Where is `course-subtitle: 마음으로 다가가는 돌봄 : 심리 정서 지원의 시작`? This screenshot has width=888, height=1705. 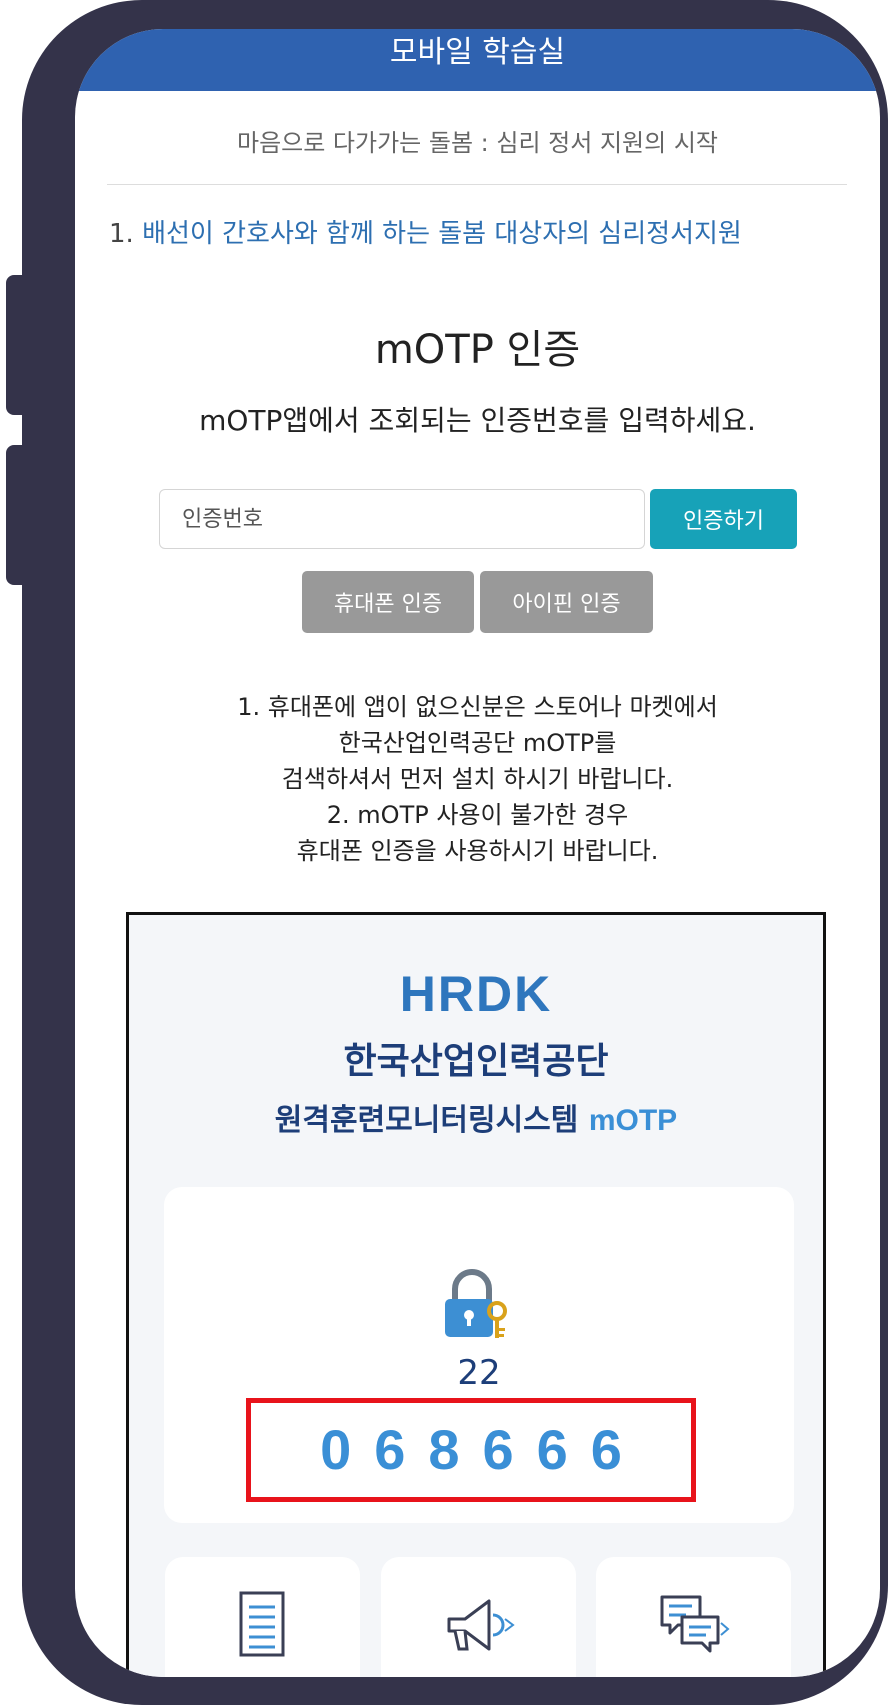 course-subtitle: 마음으로 다가가는 돌봄 : 심리 정서 지원의 시작 is located at coordinates (477, 143).